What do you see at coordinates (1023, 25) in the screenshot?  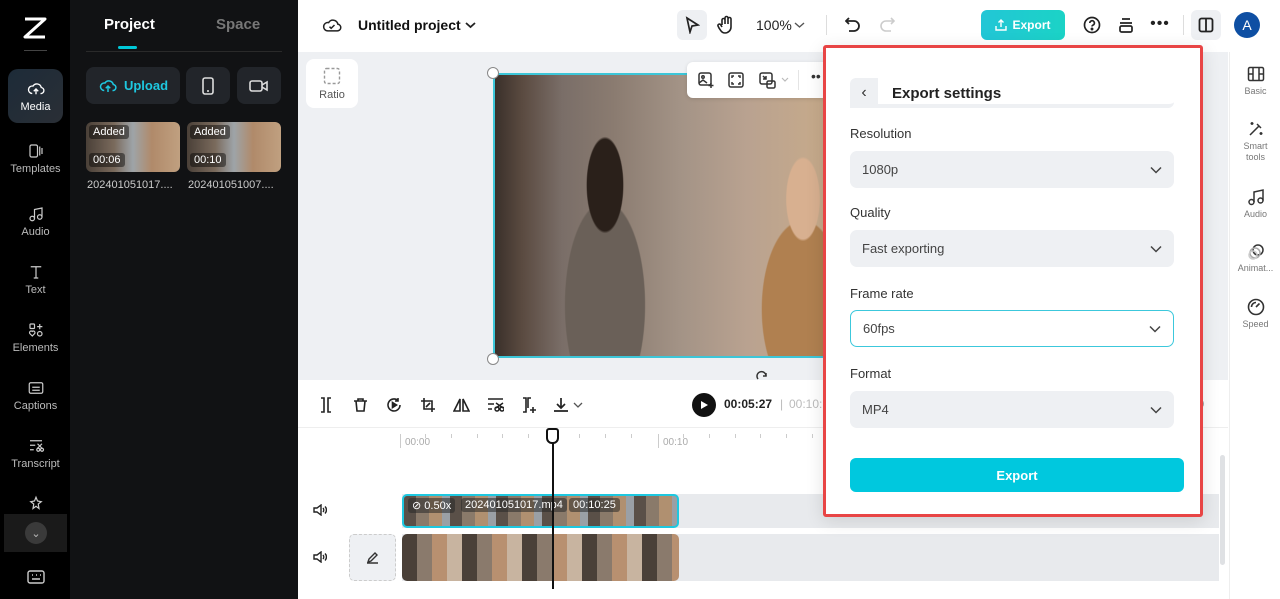 I see `export-button: Export` at bounding box center [1023, 25].